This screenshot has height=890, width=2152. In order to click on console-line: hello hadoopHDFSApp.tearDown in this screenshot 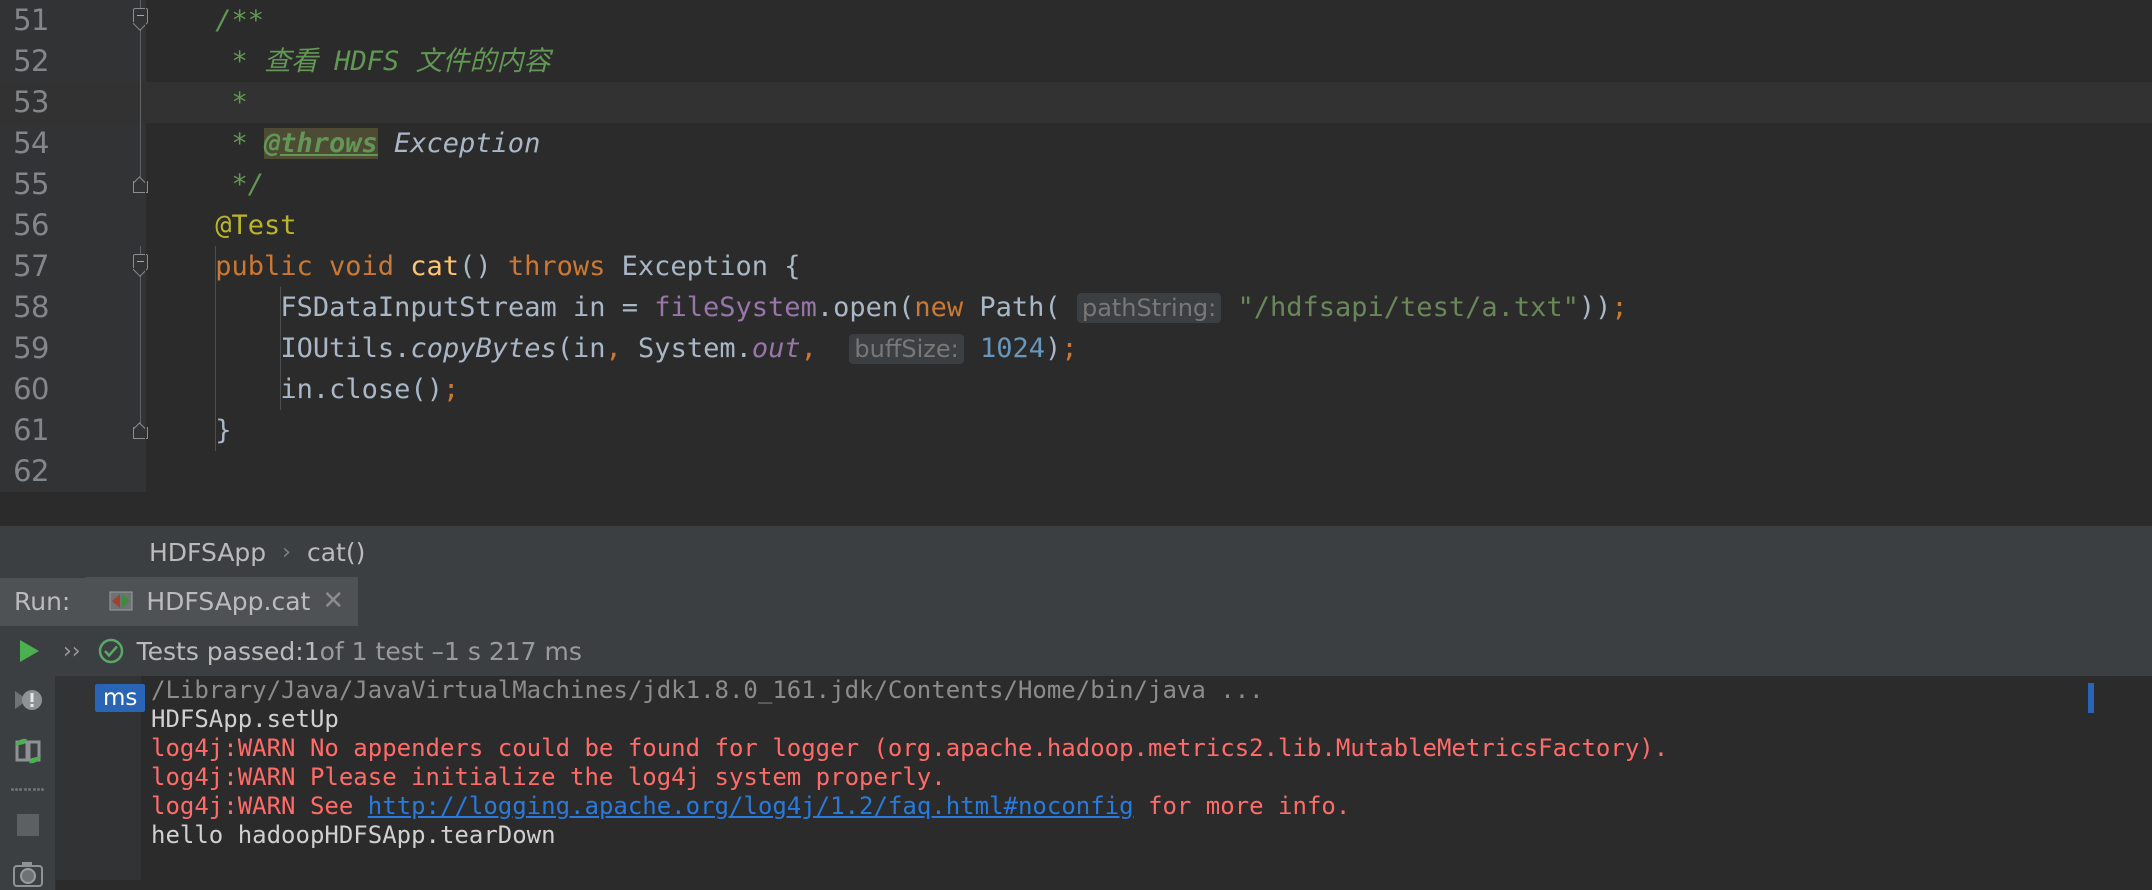, I will do `click(353, 835)`.